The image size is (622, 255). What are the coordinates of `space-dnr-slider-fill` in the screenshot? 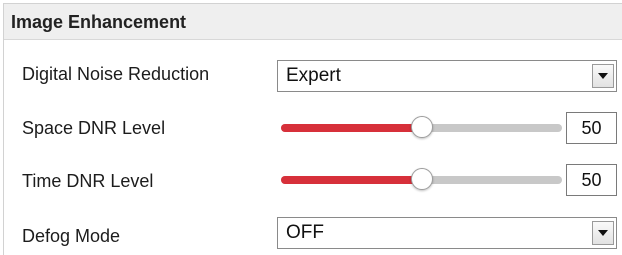 It's located at (351, 128).